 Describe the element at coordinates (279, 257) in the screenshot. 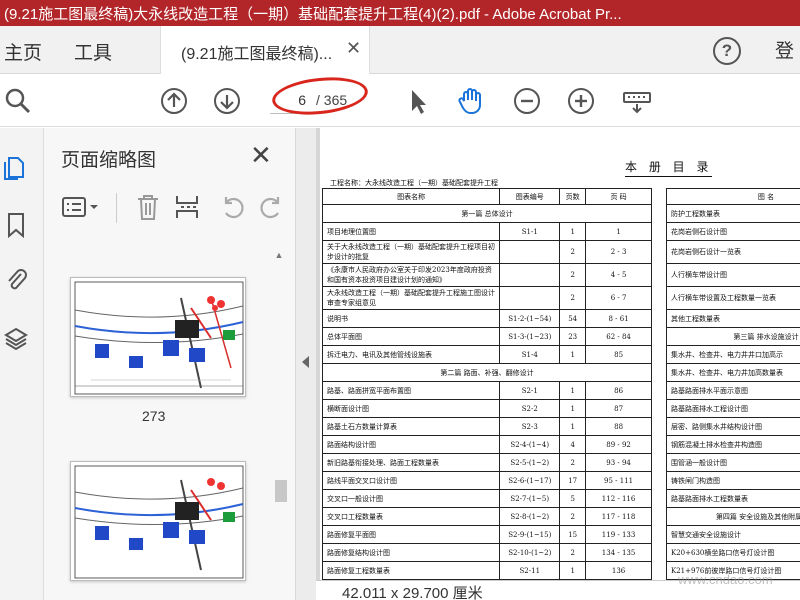

I see `scroll-up-icon: ▲` at that location.